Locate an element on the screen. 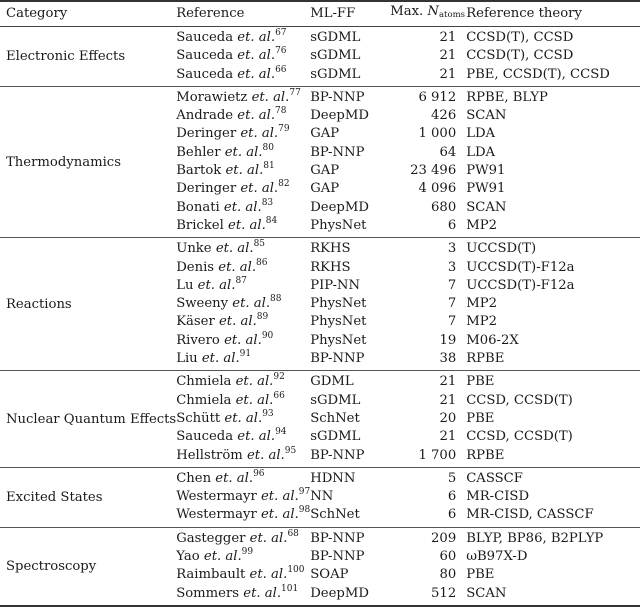  citation-number: 83 is located at coordinates (267, 203).